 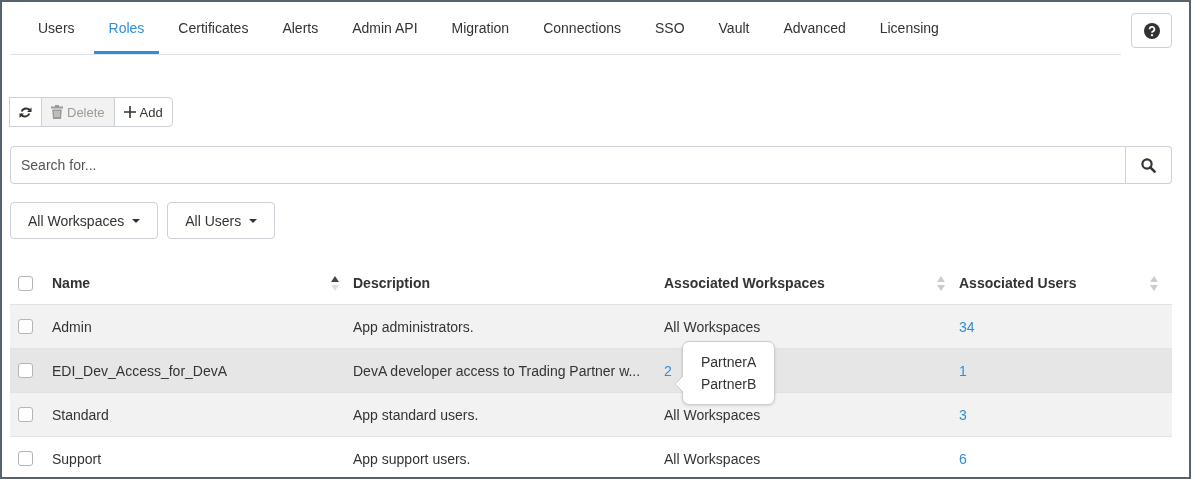 What do you see at coordinates (80, 414) in the screenshot?
I see `table-cell: Standard` at bounding box center [80, 414].